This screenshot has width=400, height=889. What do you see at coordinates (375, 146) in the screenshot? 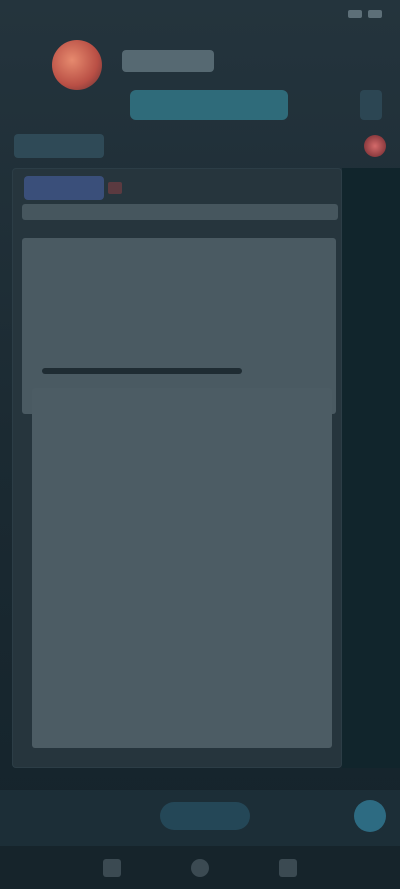
I see `alert-icon` at bounding box center [375, 146].